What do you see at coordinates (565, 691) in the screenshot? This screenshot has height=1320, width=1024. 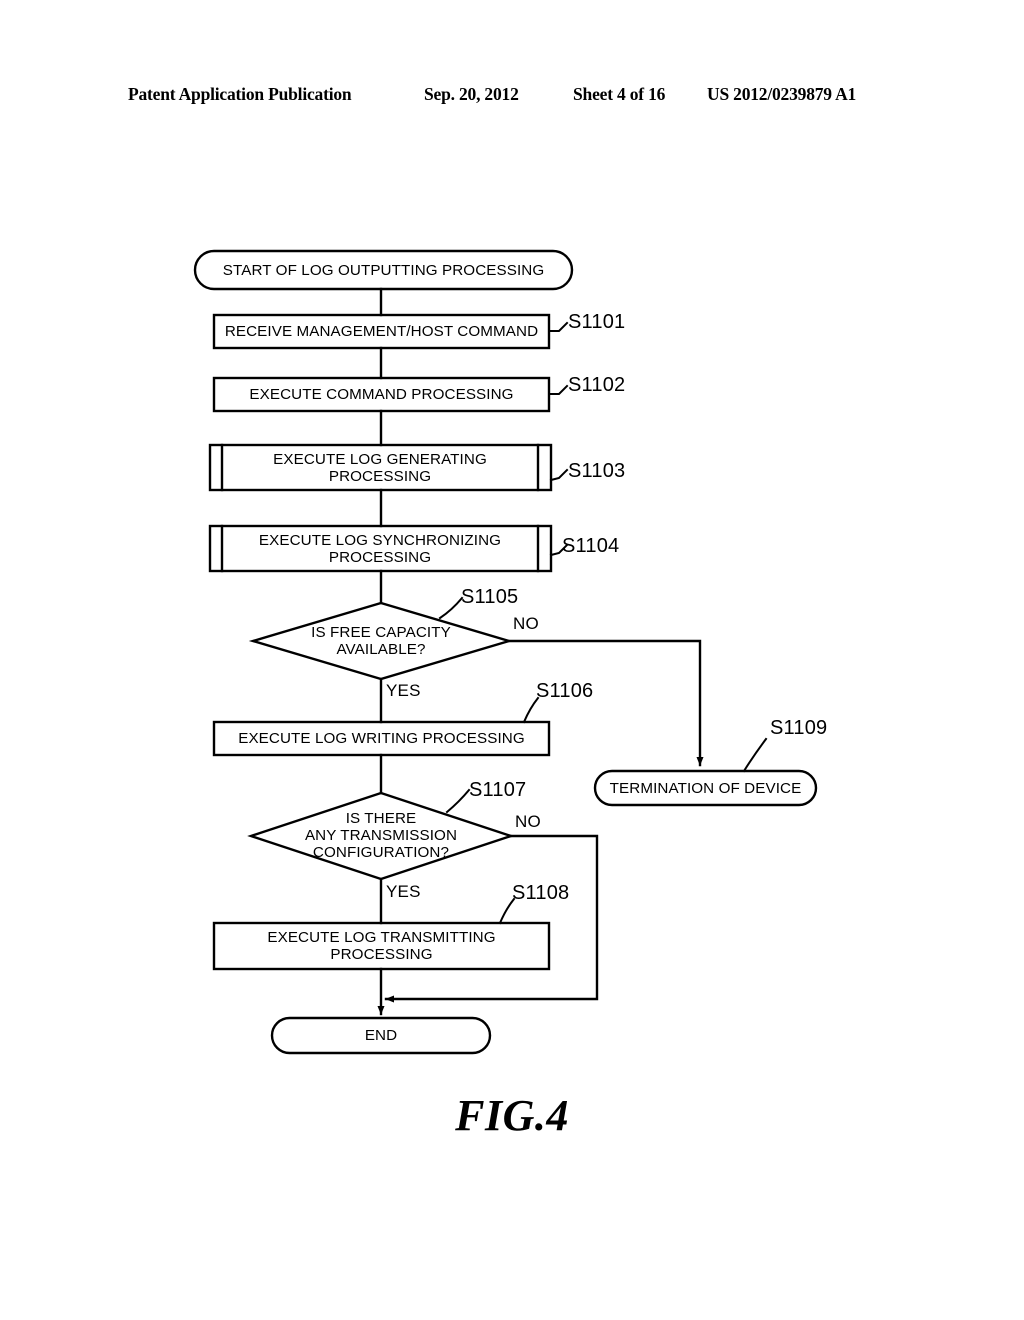 I see `step-label-s1106: S1106` at bounding box center [565, 691].